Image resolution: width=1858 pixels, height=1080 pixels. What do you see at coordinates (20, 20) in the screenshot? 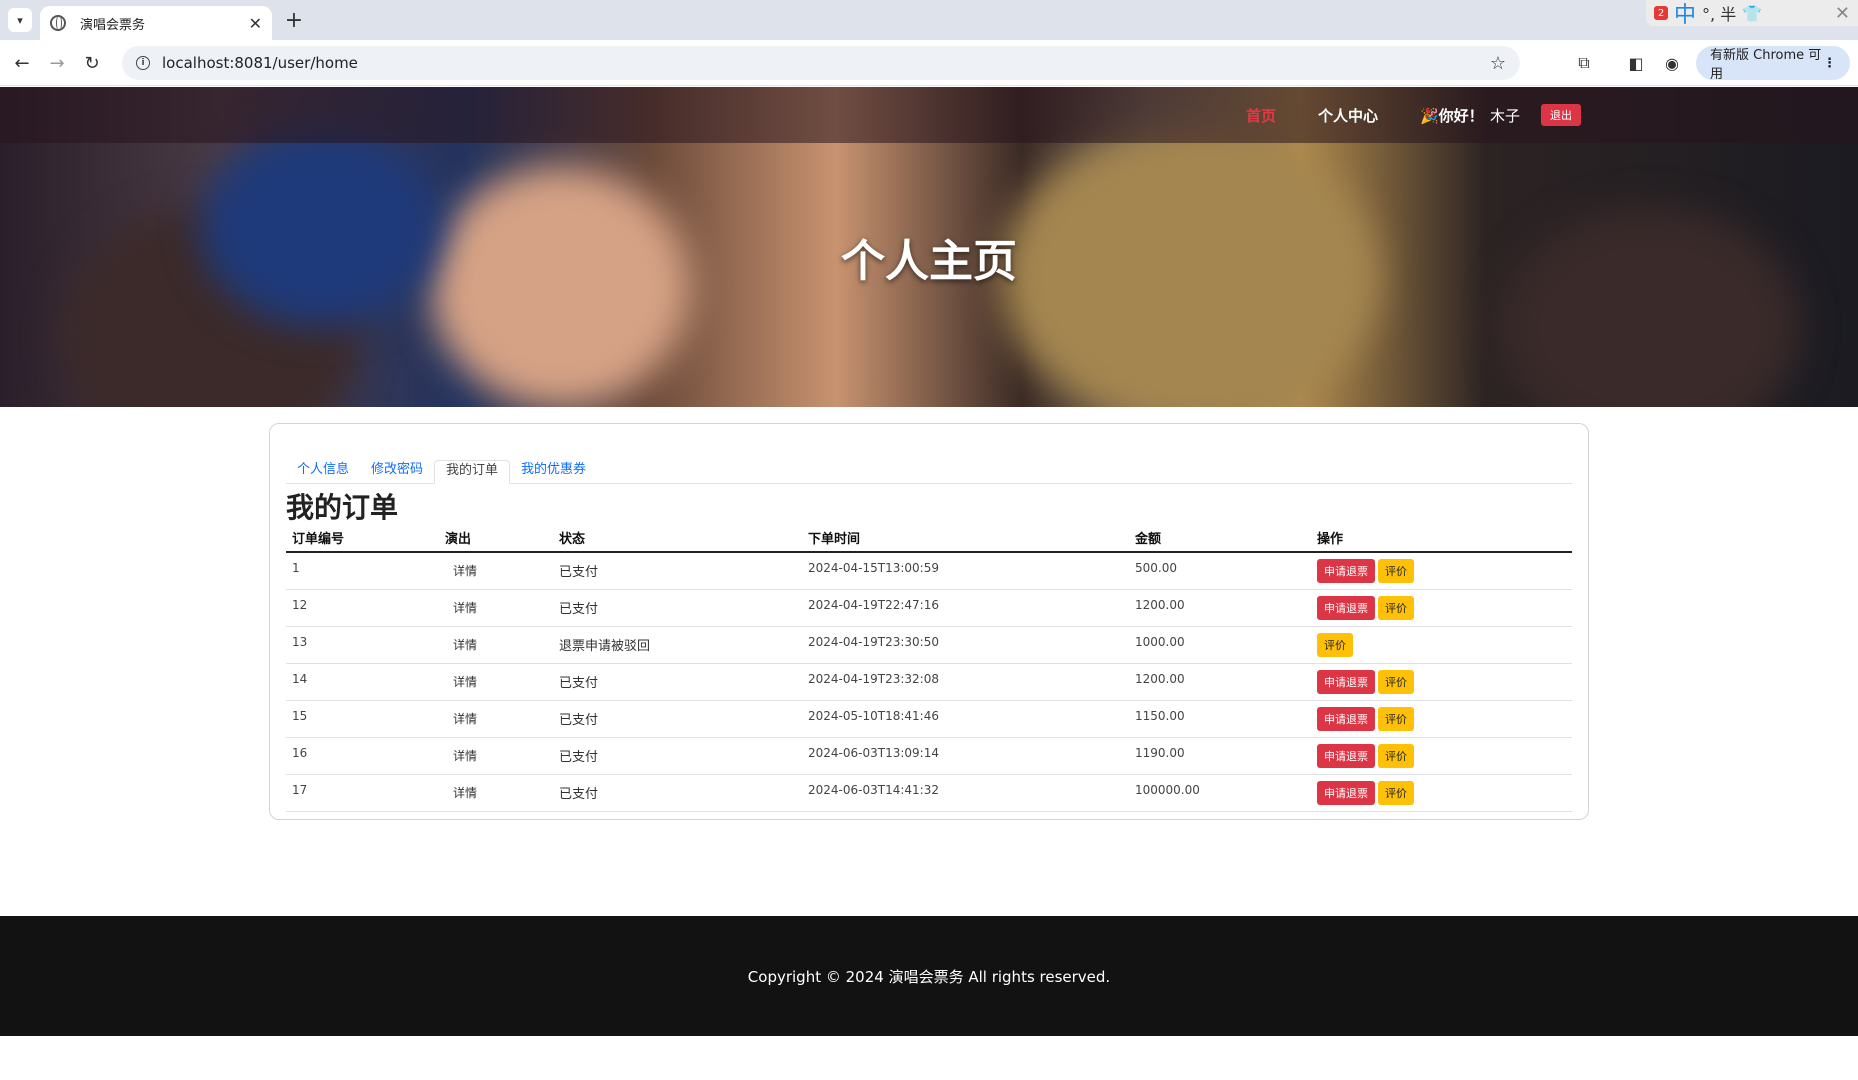
I see `tab-search-icon: ▾` at bounding box center [20, 20].